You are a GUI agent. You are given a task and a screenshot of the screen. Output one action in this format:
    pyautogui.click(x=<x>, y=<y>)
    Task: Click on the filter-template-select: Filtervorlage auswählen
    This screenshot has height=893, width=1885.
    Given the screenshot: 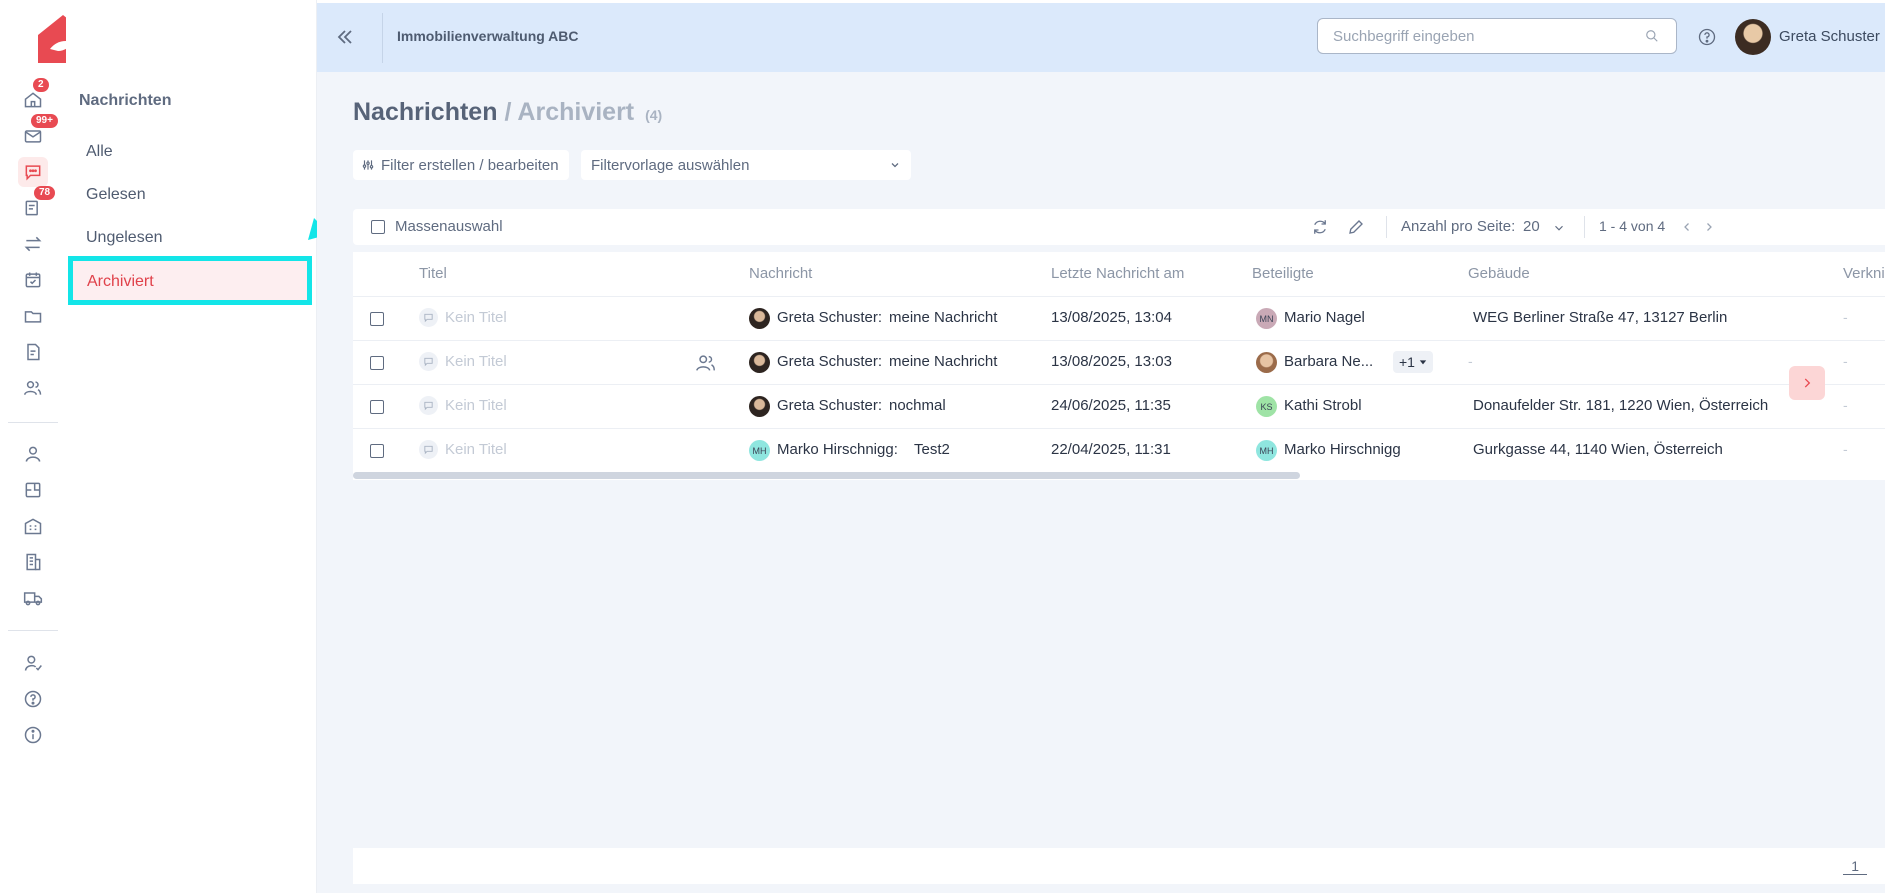 What is the action you would take?
    pyautogui.click(x=746, y=165)
    